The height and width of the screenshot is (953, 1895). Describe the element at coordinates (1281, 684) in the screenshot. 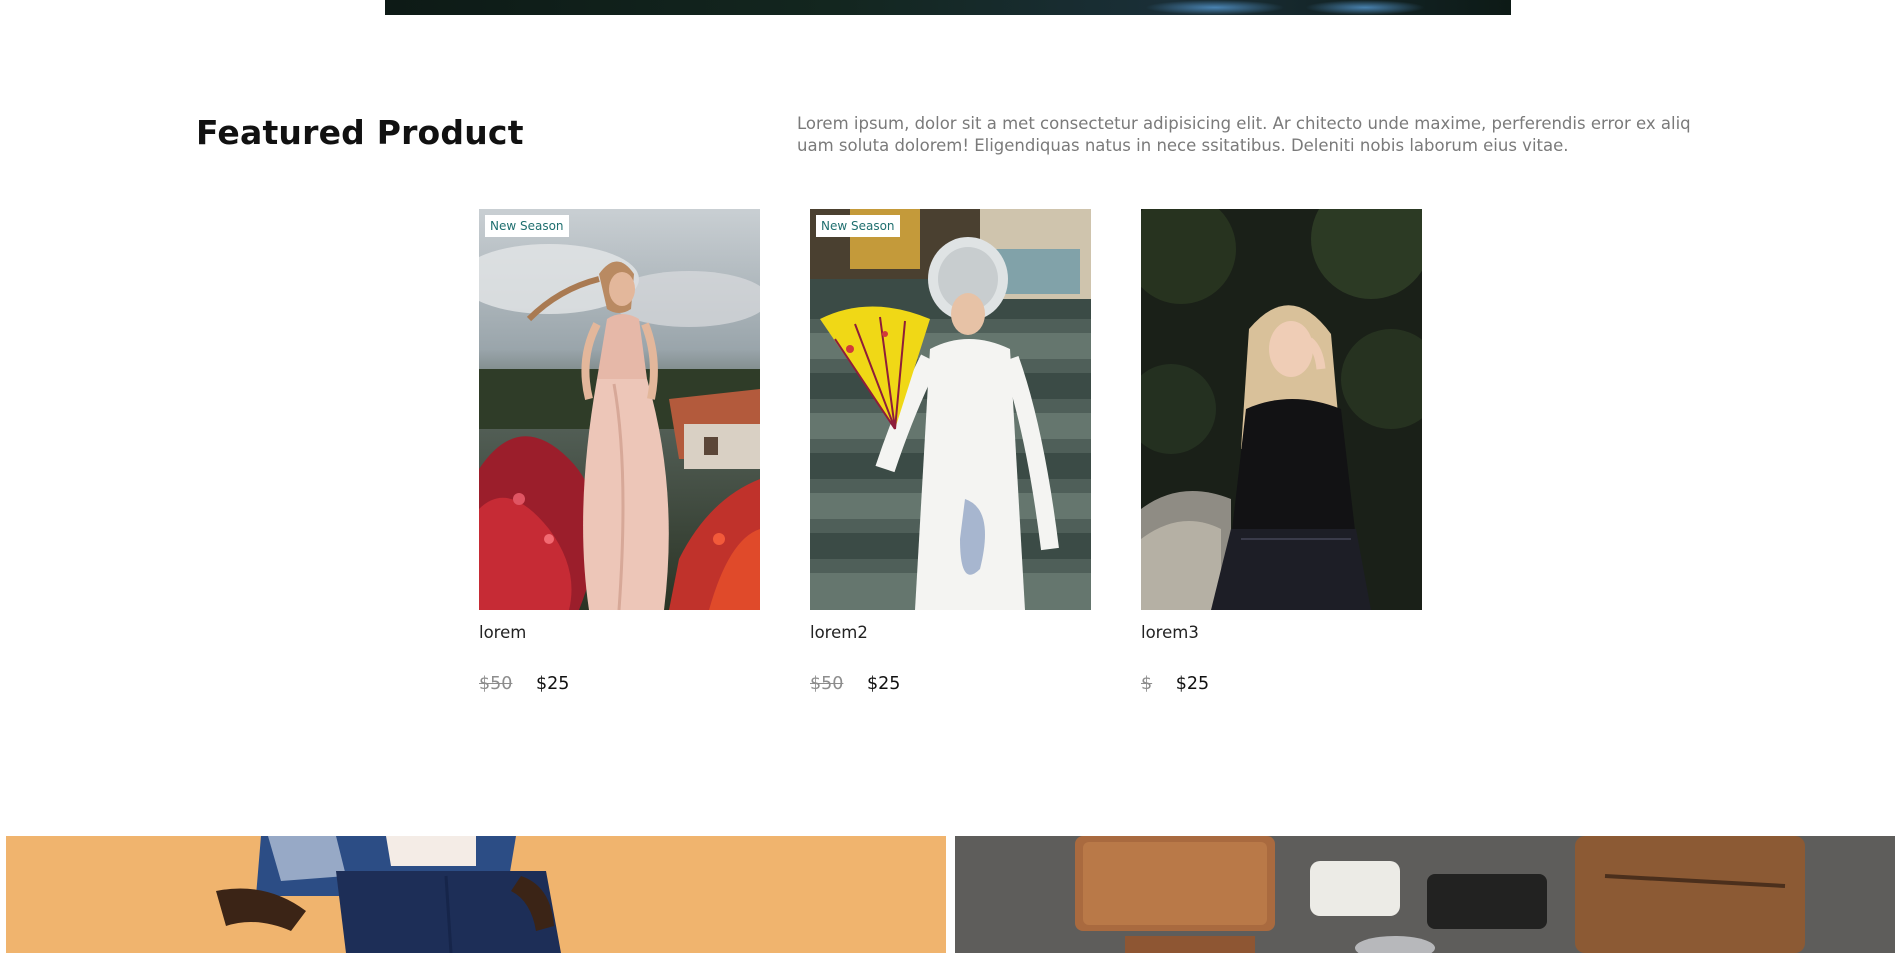

I see `product-prices: $ $25` at that location.